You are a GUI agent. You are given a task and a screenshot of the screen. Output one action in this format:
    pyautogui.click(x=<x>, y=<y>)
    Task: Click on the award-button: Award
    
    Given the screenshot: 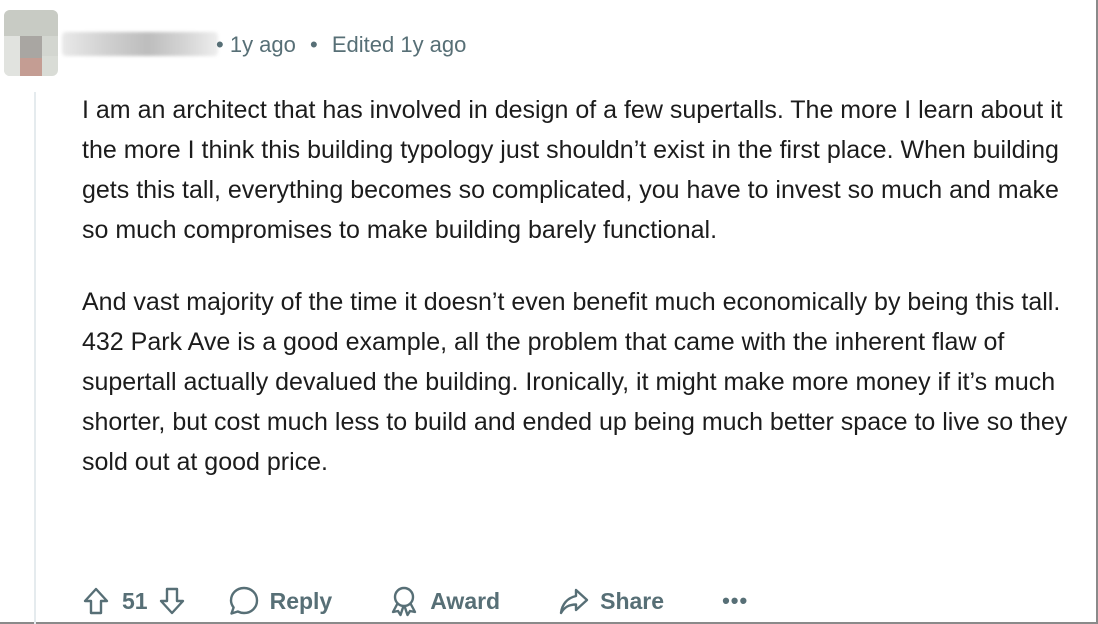 What is the action you would take?
    pyautogui.click(x=444, y=601)
    